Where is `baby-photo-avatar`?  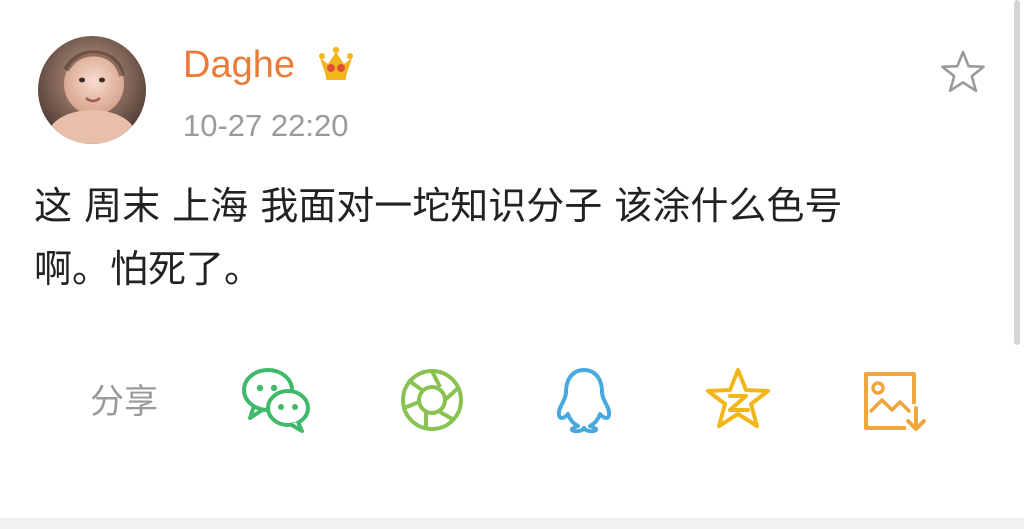
baby-photo-avatar is located at coordinates (92, 90).